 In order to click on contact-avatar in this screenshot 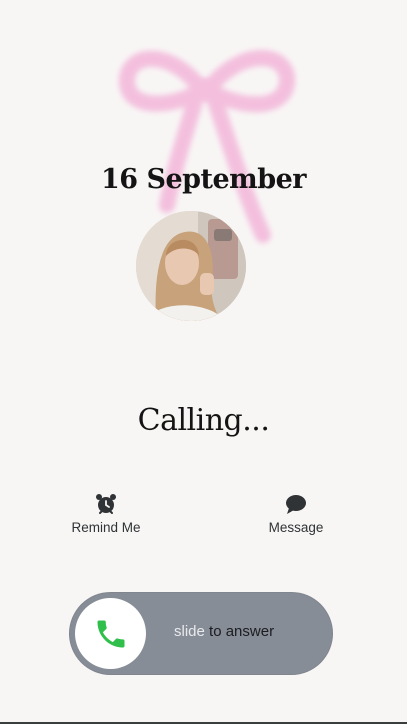, I will do `click(191, 266)`.